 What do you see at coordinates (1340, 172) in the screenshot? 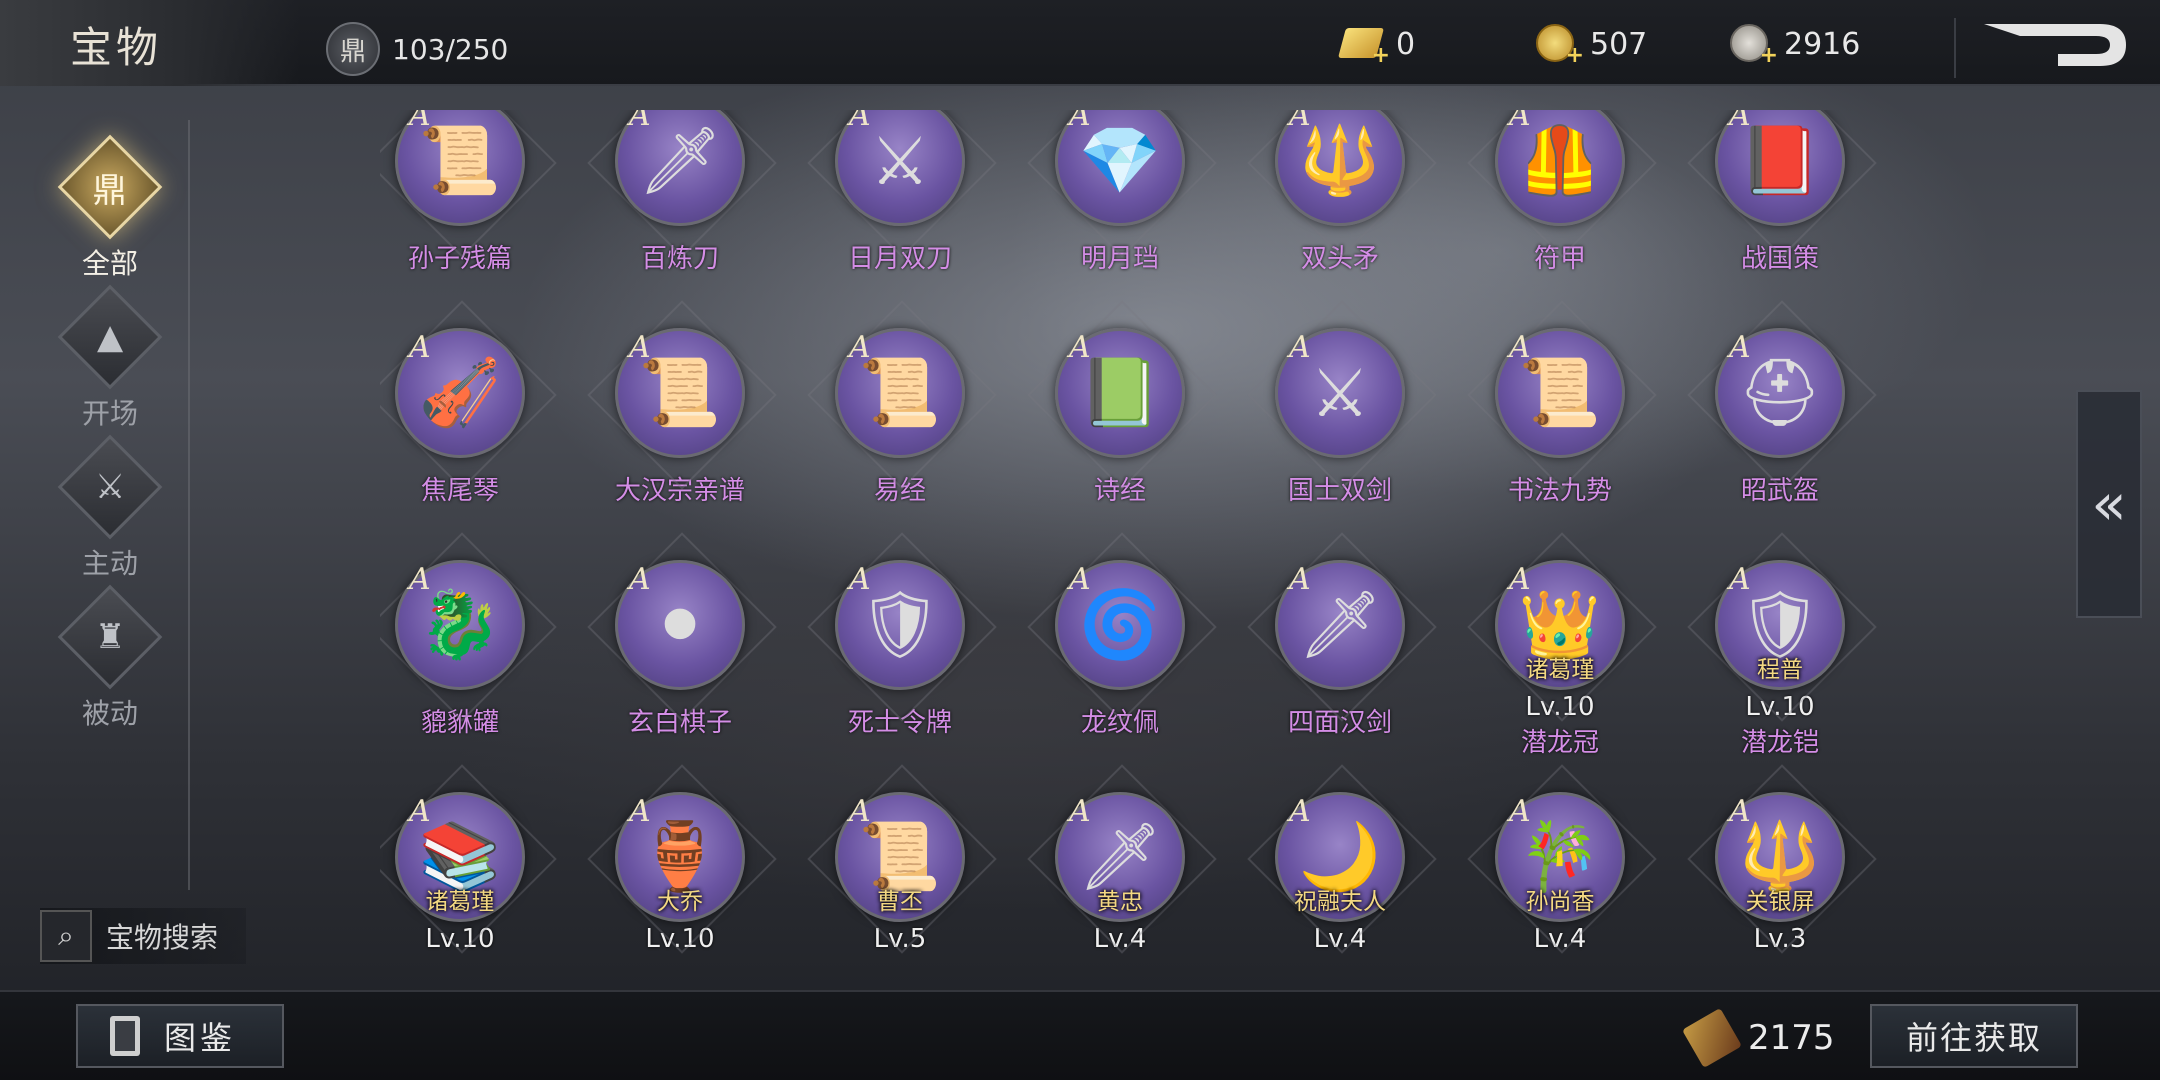
I see `treasure-slot: 🔱 A` at bounding box center [1340, 172].